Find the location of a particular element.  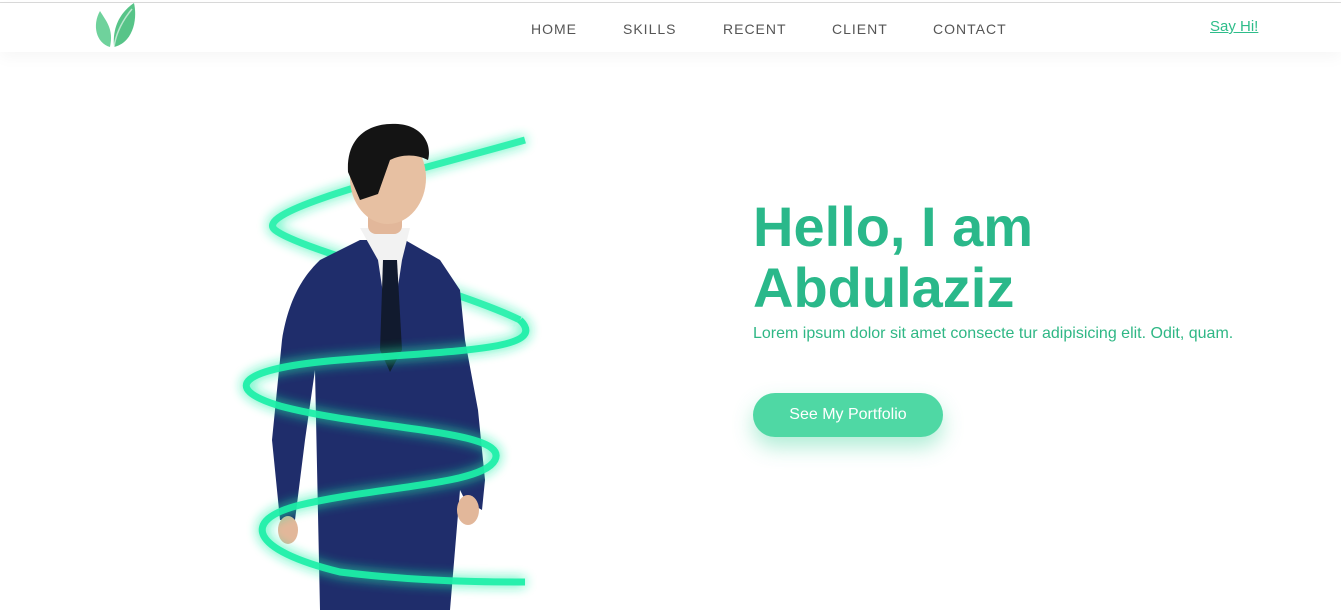

nav-skills: SKILLS is located at coordinates (649, 29).